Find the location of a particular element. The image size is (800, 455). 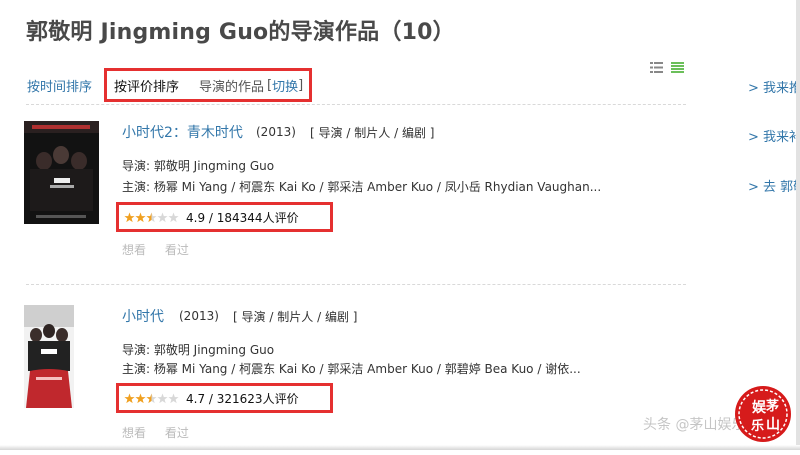

bottom-shadow is located at coordinates (400, 447).